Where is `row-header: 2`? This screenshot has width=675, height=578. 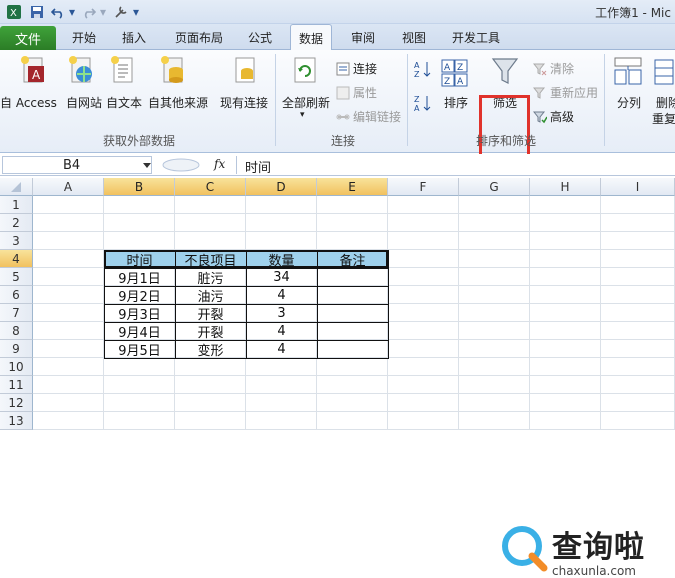 row-header: 2 is located at coordinates (16, 223).